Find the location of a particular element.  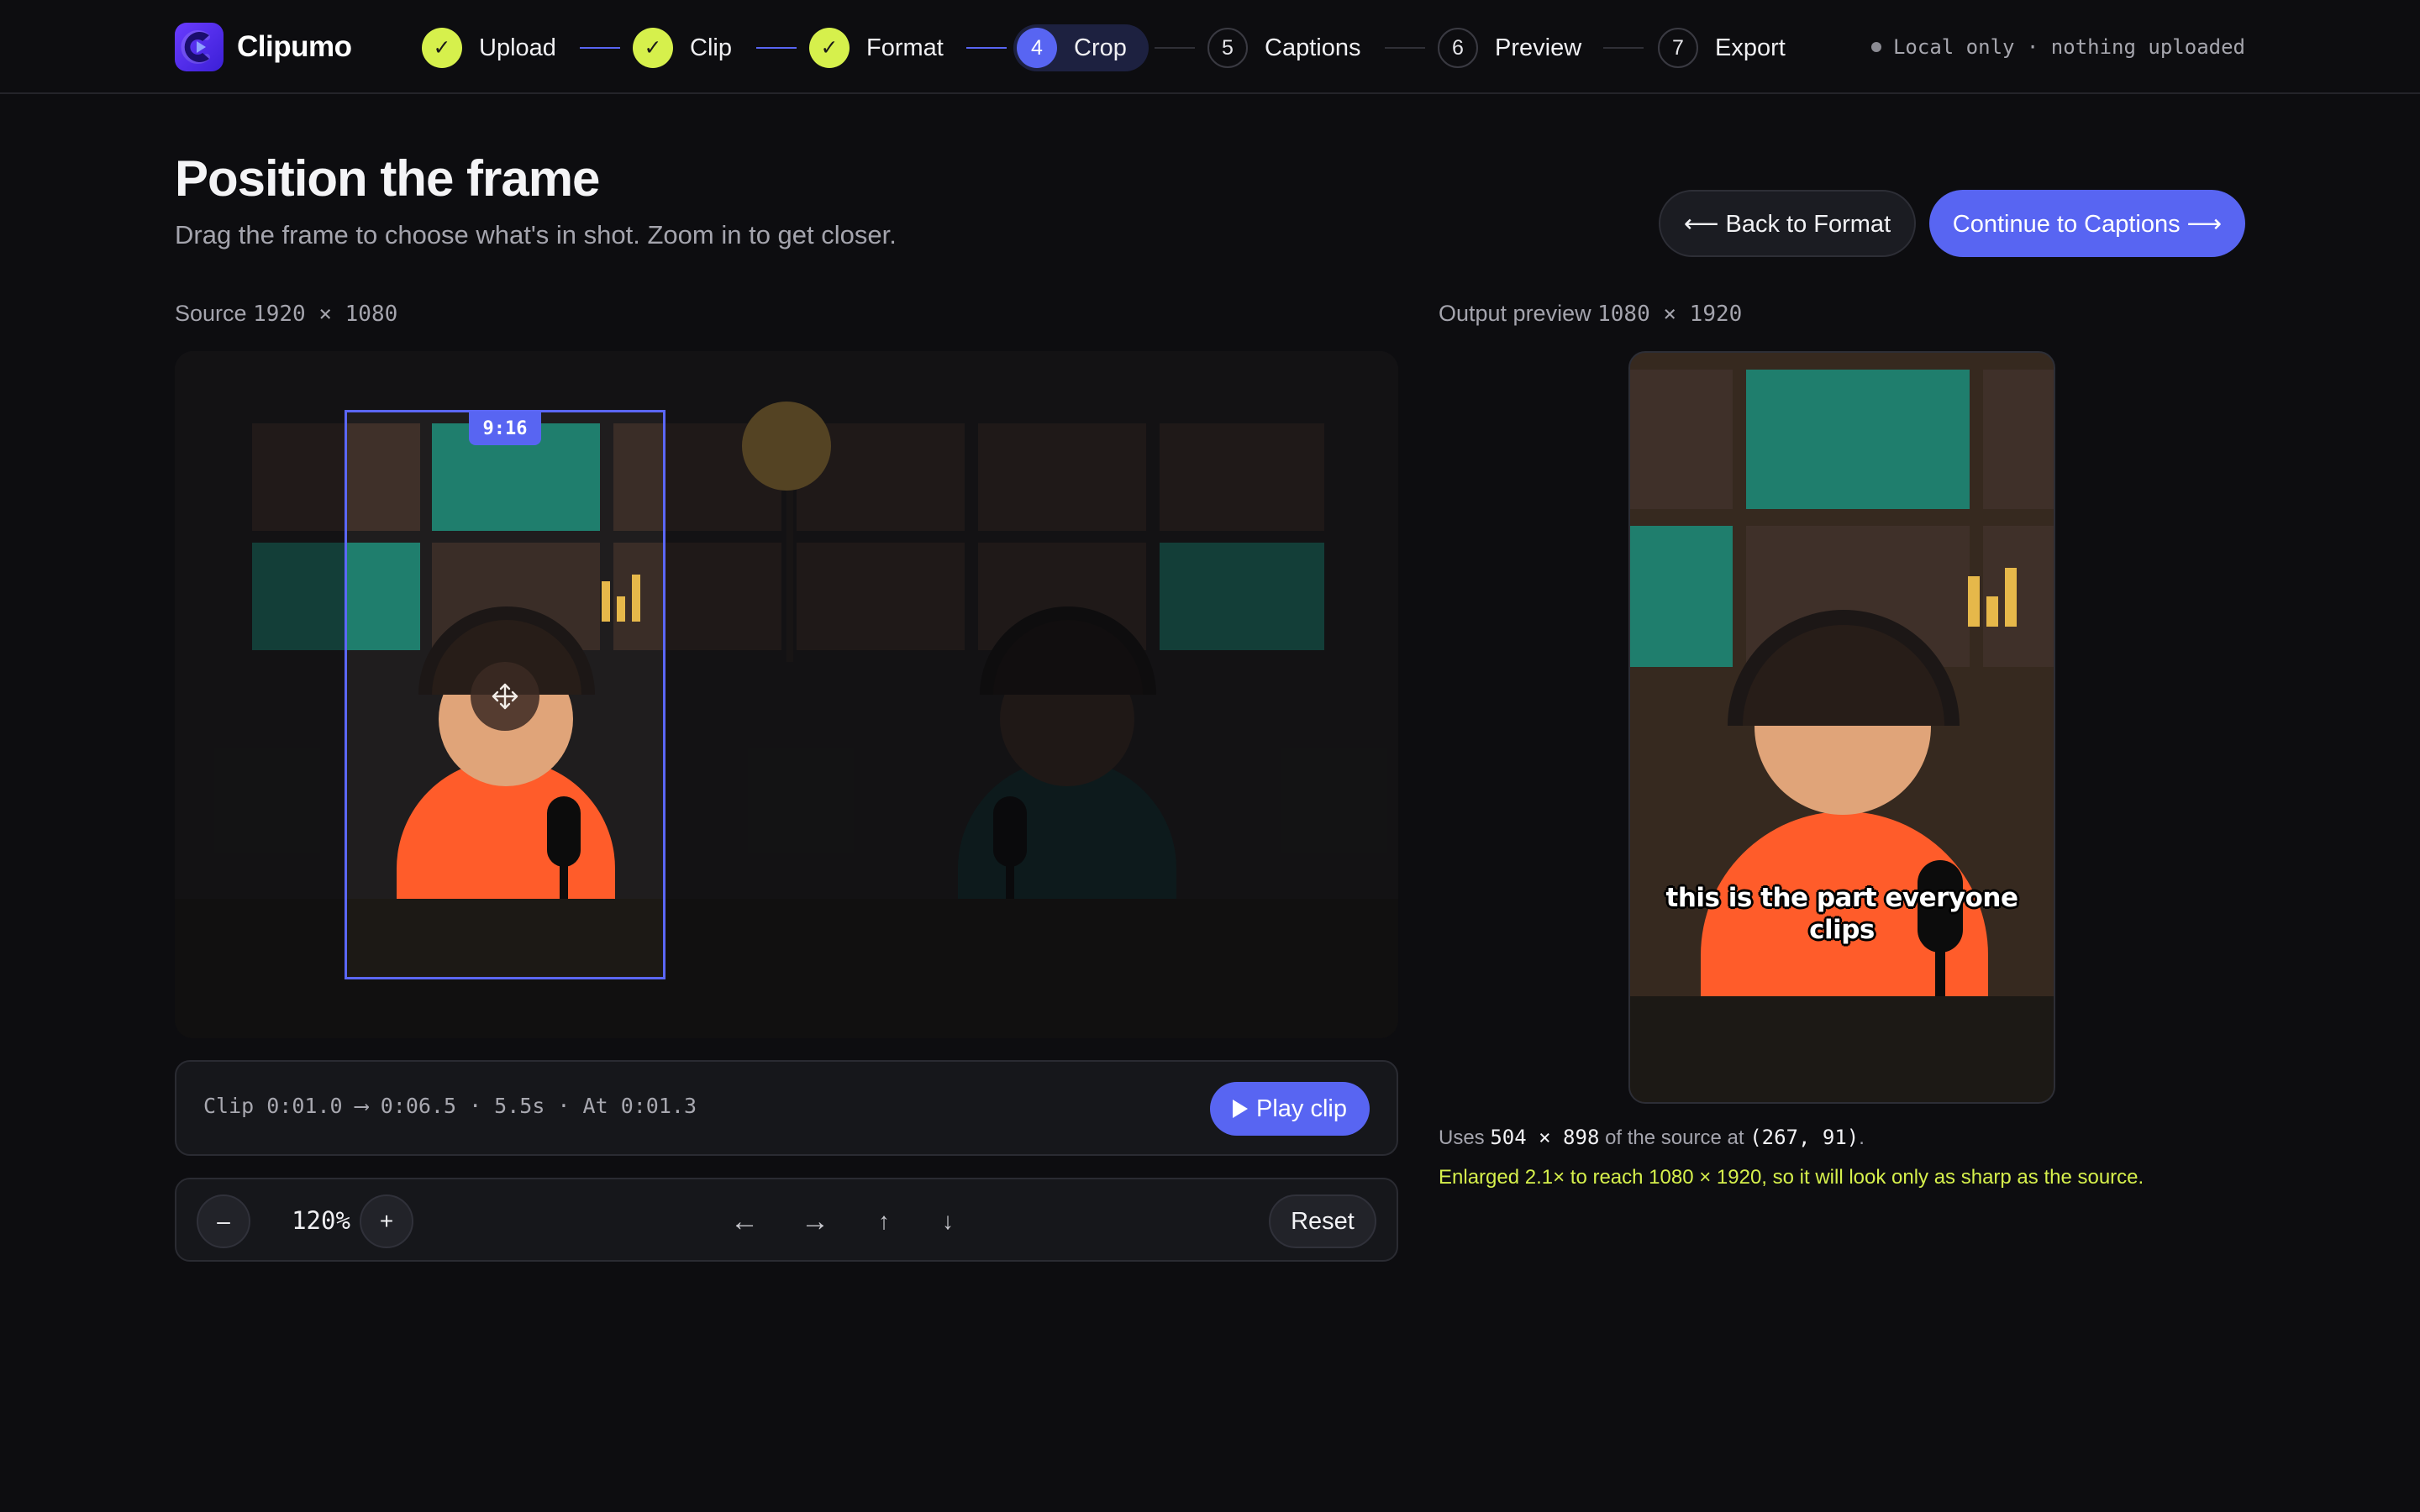

logo: Clipumo is located at coordinates (263, 47).